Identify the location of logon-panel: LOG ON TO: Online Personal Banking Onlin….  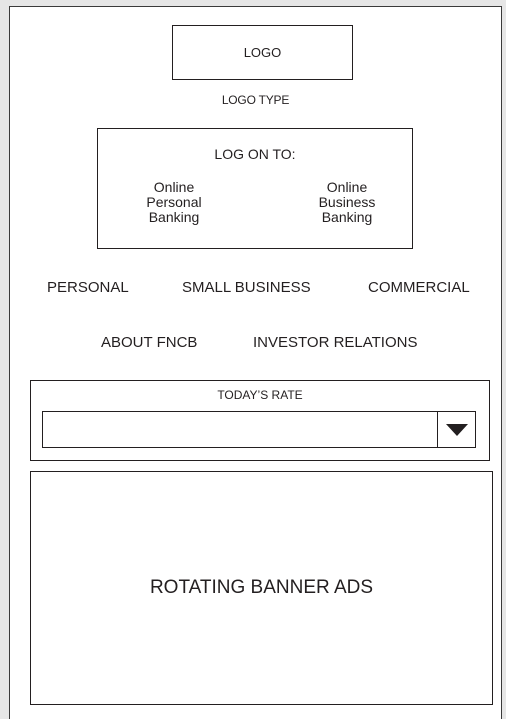
(255, 188).